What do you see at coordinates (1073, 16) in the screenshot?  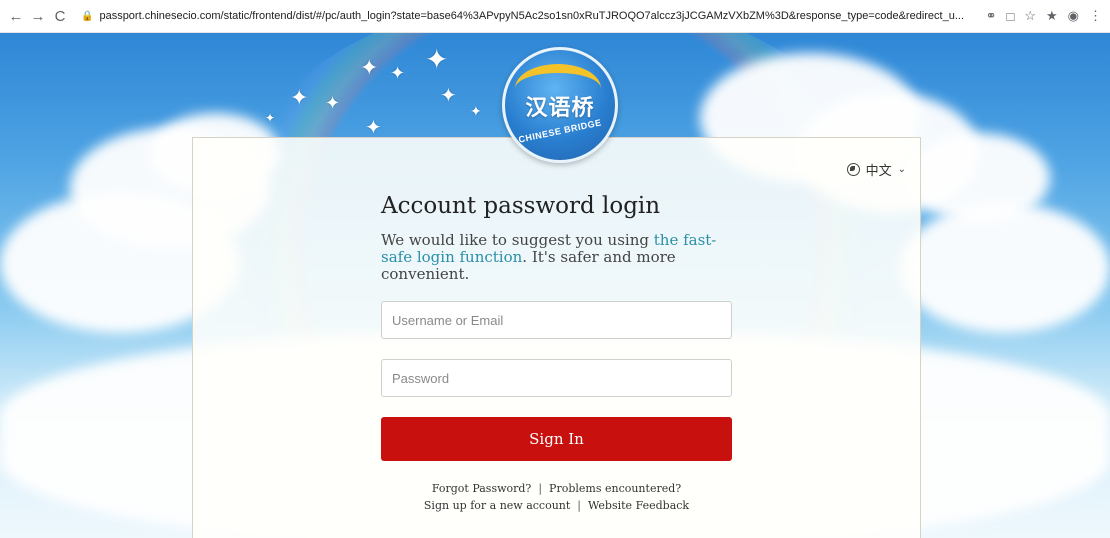 I see `profile-icon: ◉` at bounding box center [1073, 16].